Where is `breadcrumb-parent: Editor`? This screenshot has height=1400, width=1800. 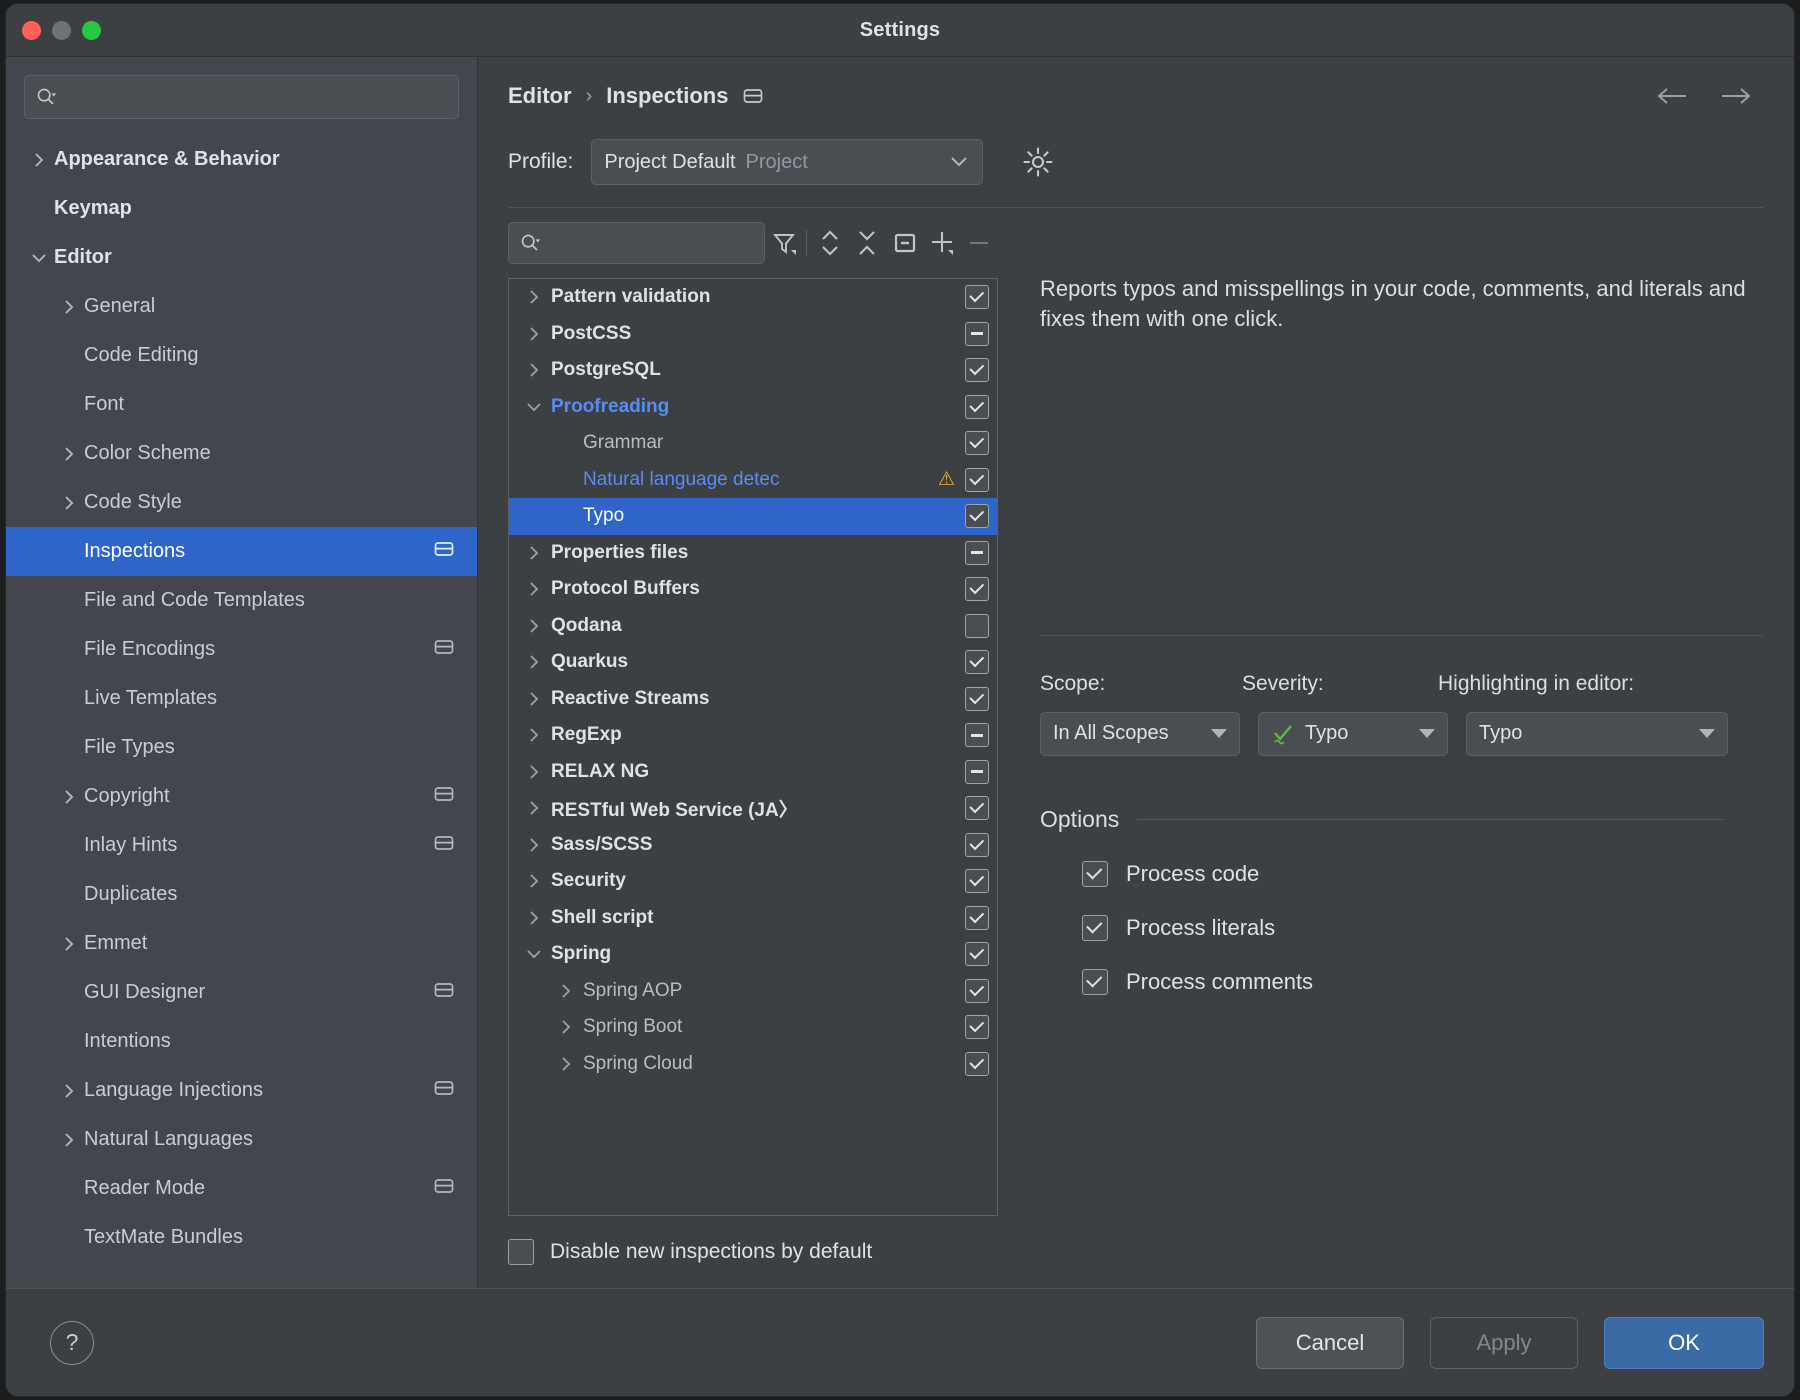
breadcrumb-parent: Editor is located at coordinates (540, 96).